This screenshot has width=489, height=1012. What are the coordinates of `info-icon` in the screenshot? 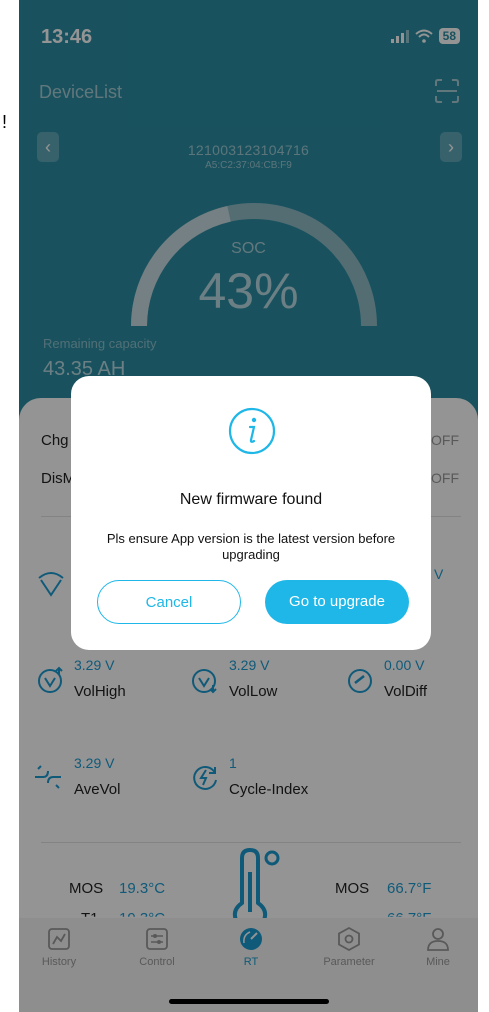 It's located at (252, 431).